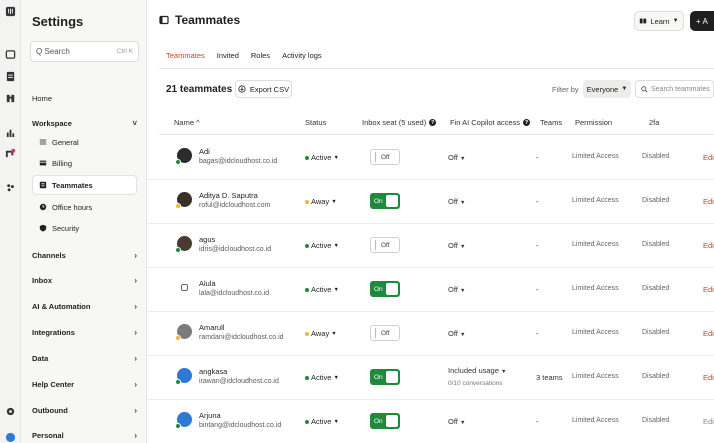  I want to click on copilot-access-label: Included usage, so click(473, 370).